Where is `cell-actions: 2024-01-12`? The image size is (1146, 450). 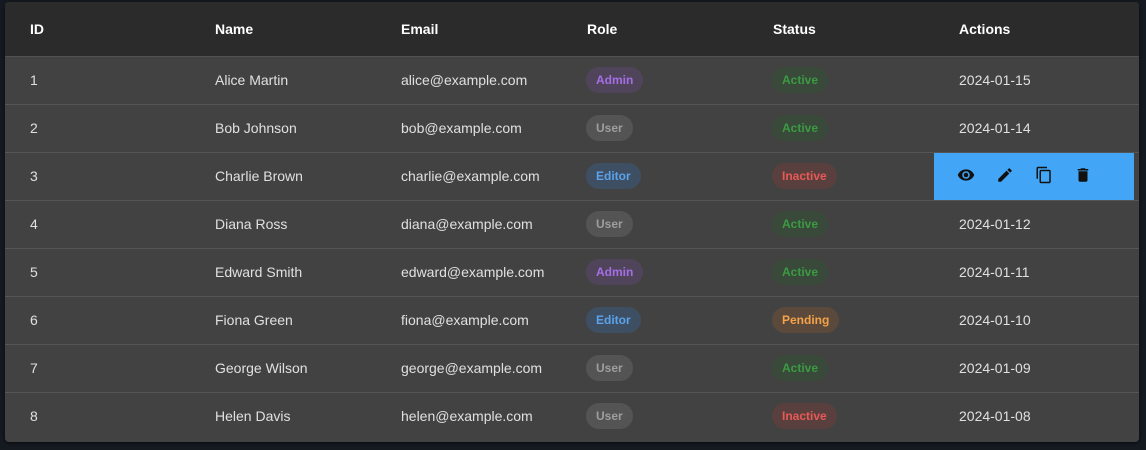
cell-actions: 2024-01-12 is located at coordinates (1036, 224).